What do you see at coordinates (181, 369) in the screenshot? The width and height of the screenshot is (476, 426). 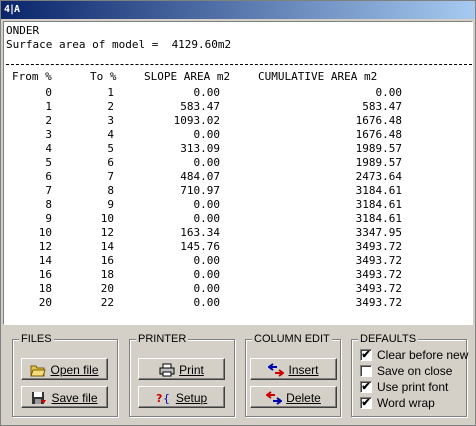 I see `print-button: Print` at bounding box center [181, 369].